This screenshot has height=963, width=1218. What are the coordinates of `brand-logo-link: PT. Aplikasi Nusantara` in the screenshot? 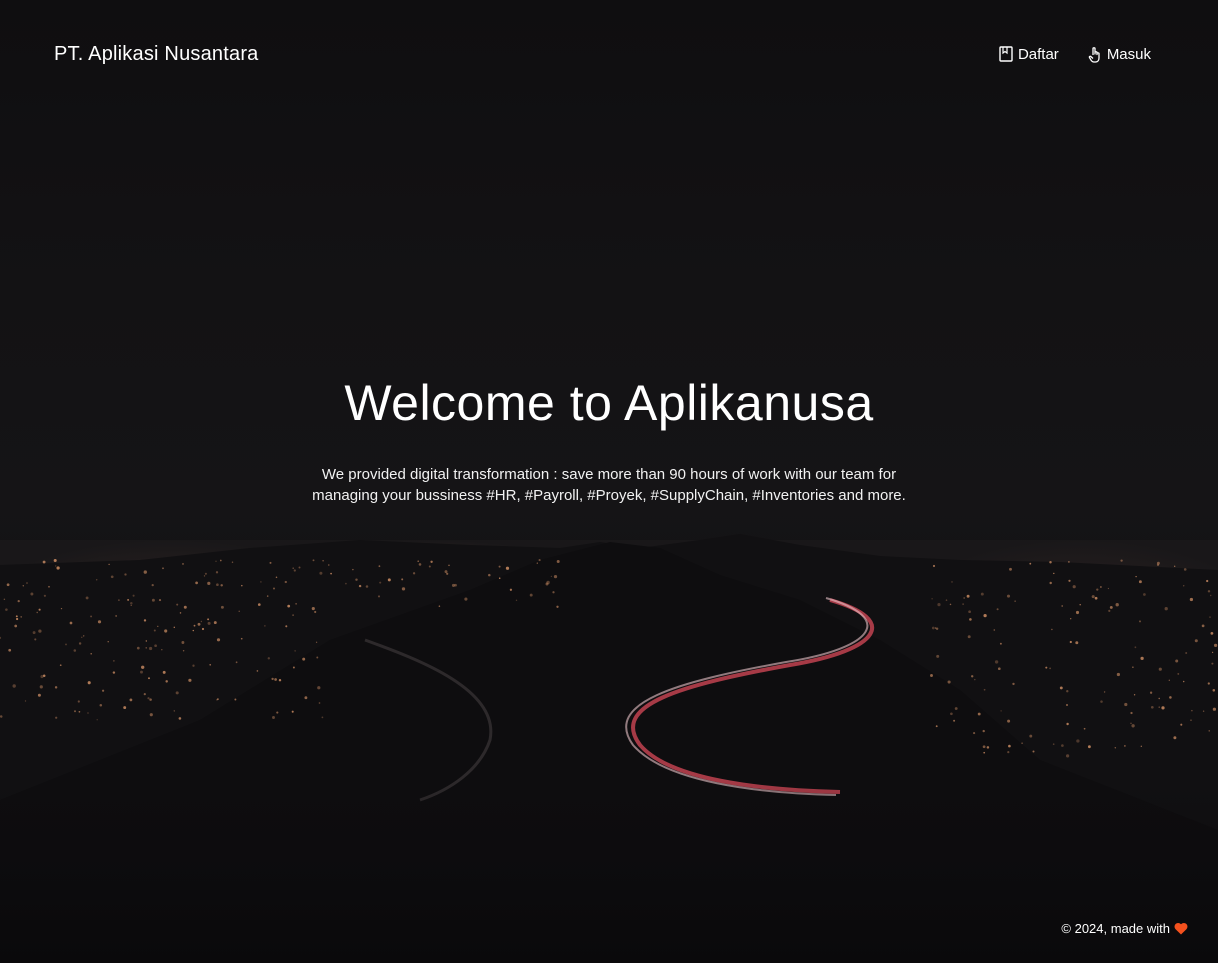 It's located at (156, 54).